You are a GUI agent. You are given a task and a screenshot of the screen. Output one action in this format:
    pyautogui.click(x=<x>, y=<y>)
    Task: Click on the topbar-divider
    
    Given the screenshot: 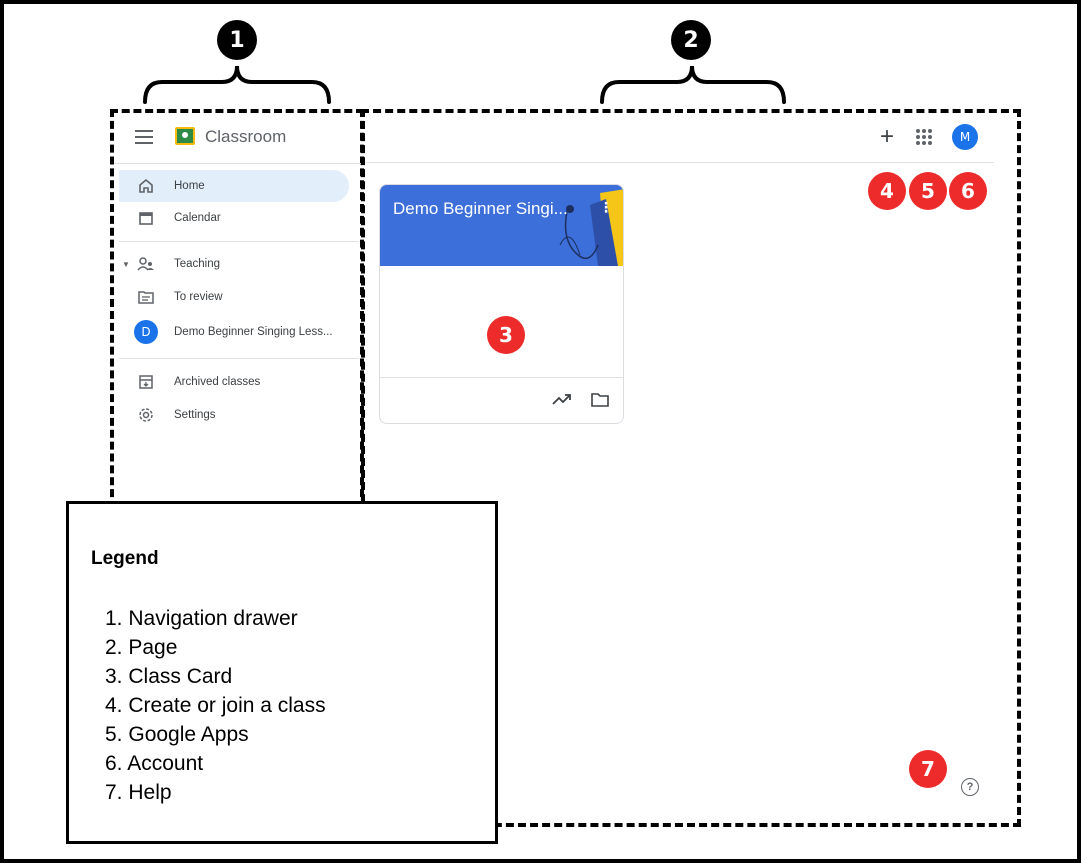 What is the action you would take?
    pyautogui.click(x=680, y=162)
    